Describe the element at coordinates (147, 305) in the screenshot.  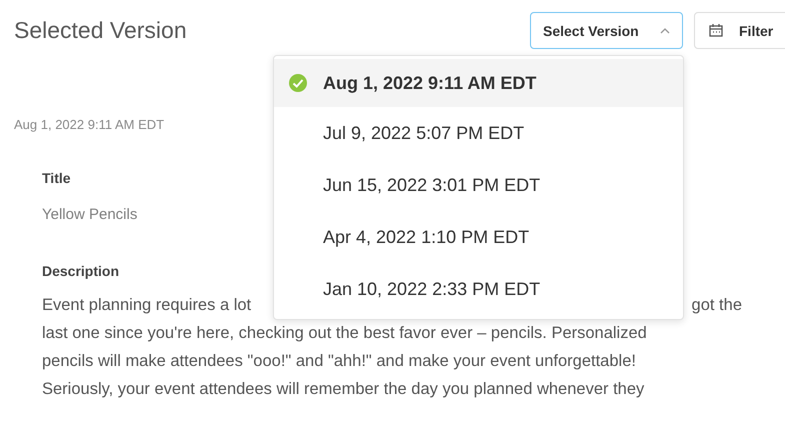
I see `description-text: Event planning requires a lot` at that location.